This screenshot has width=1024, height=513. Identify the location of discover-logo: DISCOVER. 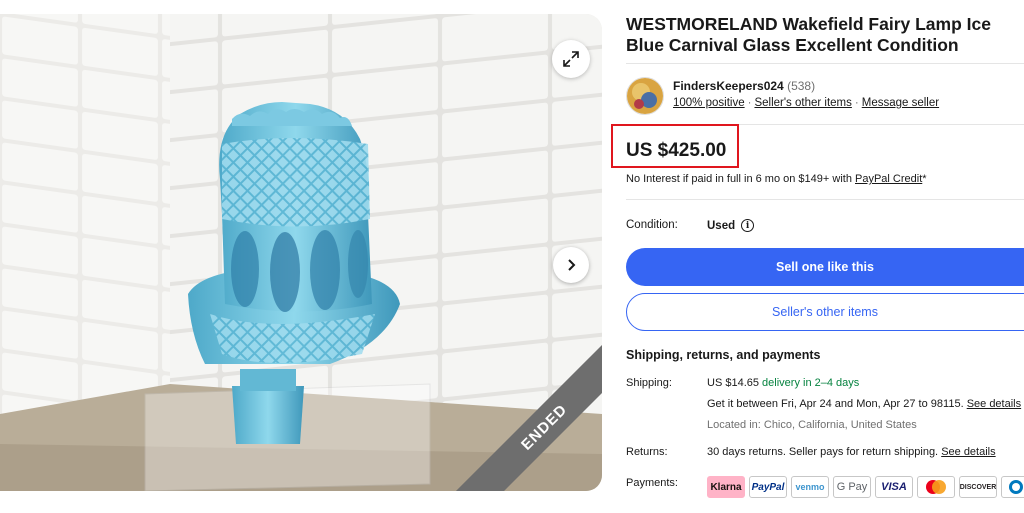
(978, 487).